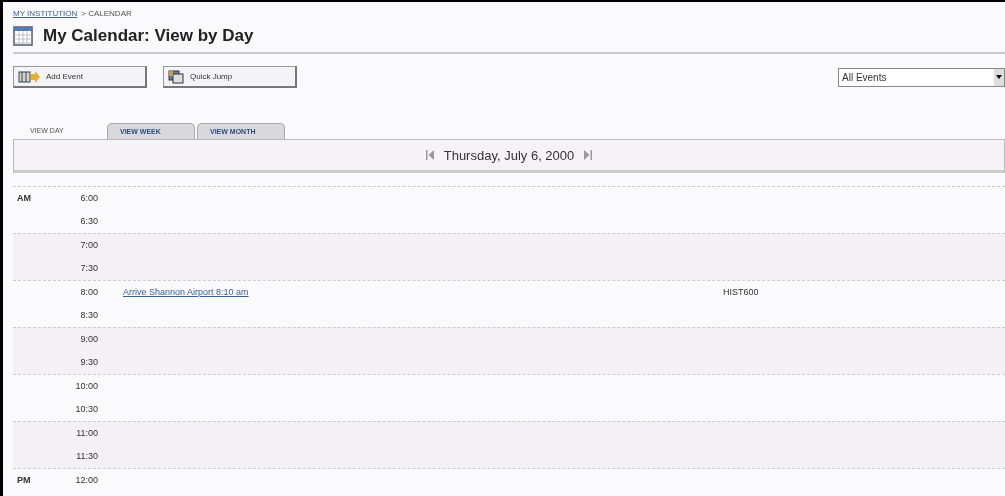  Describe the element at coordinates (80, 77) in the screenshot. I see `add-event-button: Add Event` at that location.